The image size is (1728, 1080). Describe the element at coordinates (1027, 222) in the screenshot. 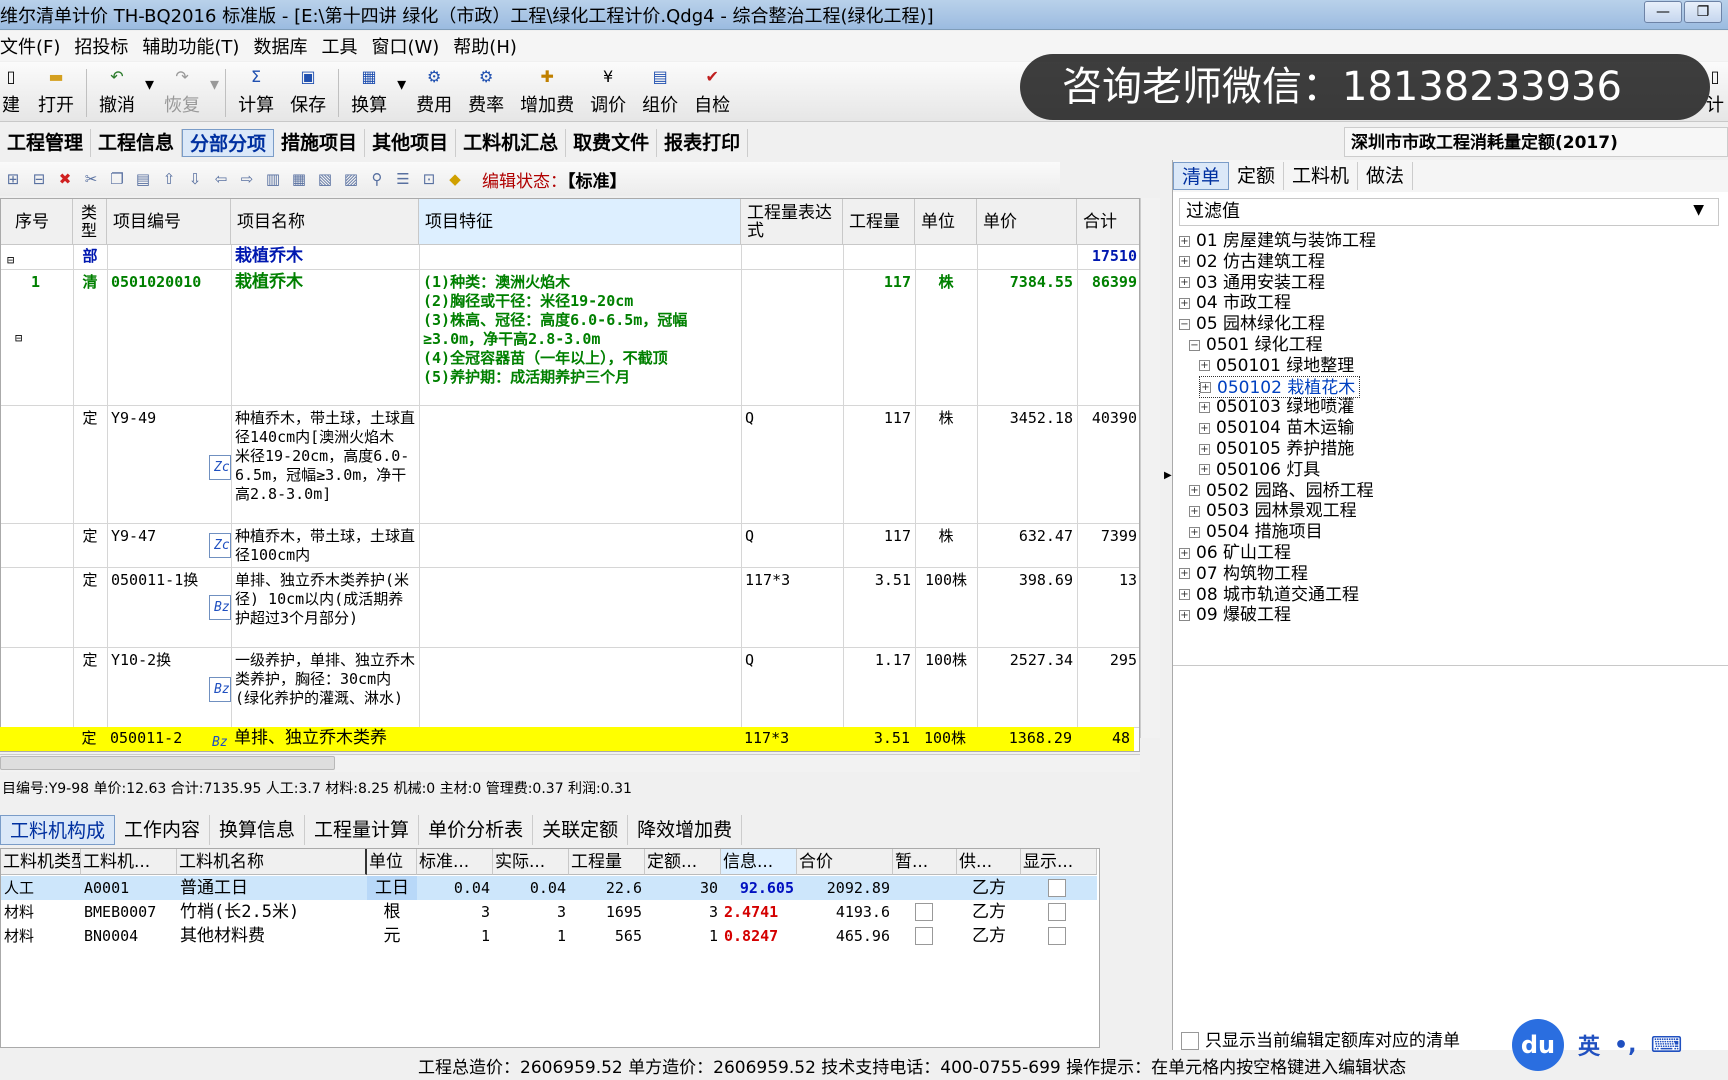

I see `col-header-price: 单价` at that location.